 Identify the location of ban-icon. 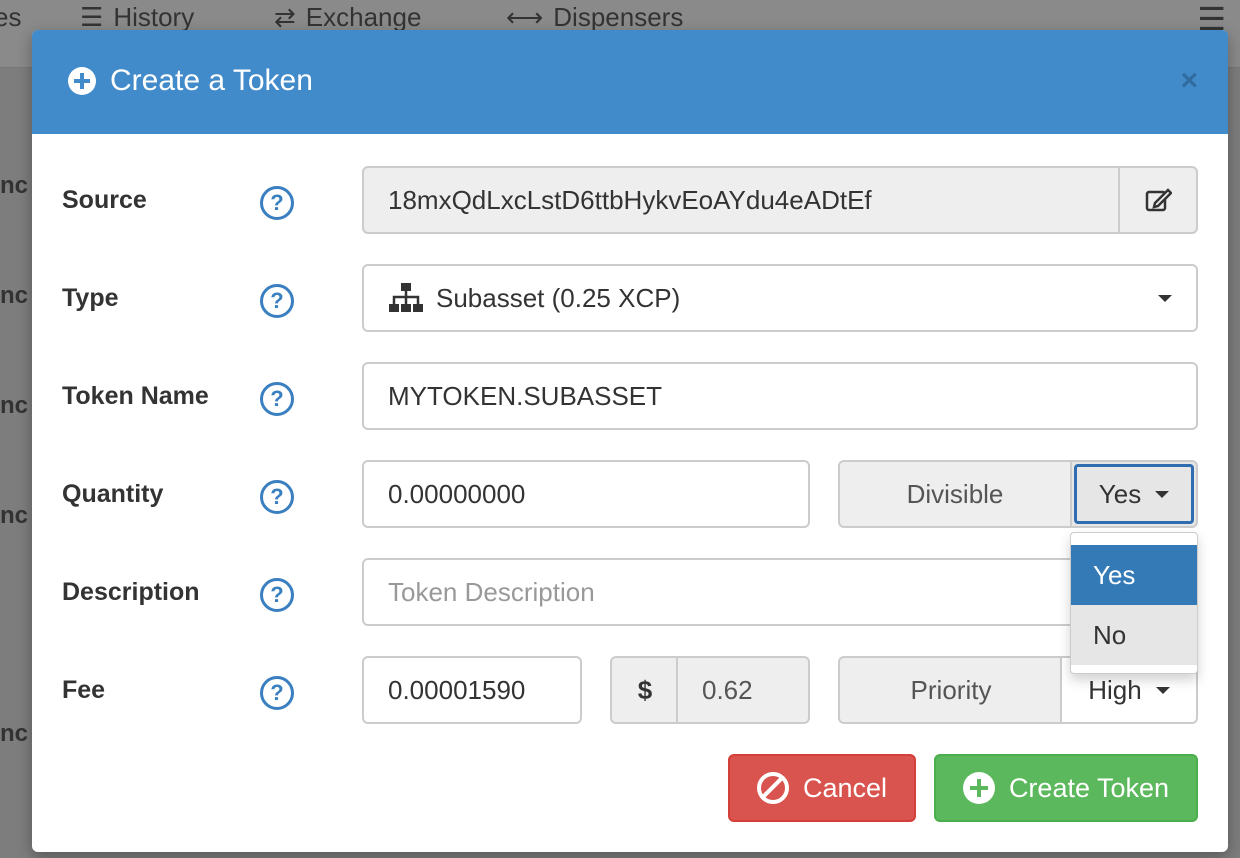
(772, 788).